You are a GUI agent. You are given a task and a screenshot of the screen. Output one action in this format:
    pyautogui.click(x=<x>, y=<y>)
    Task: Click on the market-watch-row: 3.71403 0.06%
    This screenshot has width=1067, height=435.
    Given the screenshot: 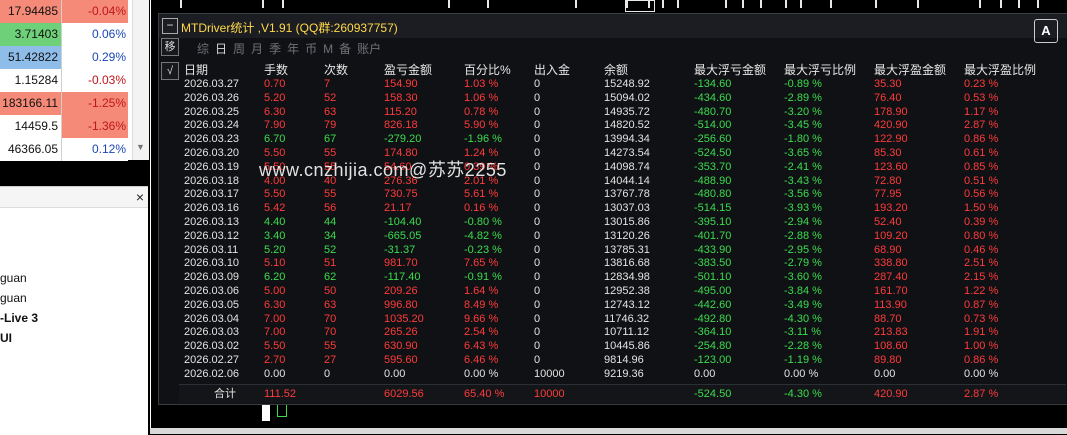 What is the action you would take?
    pyautogui.click(x=74, y=35)
    